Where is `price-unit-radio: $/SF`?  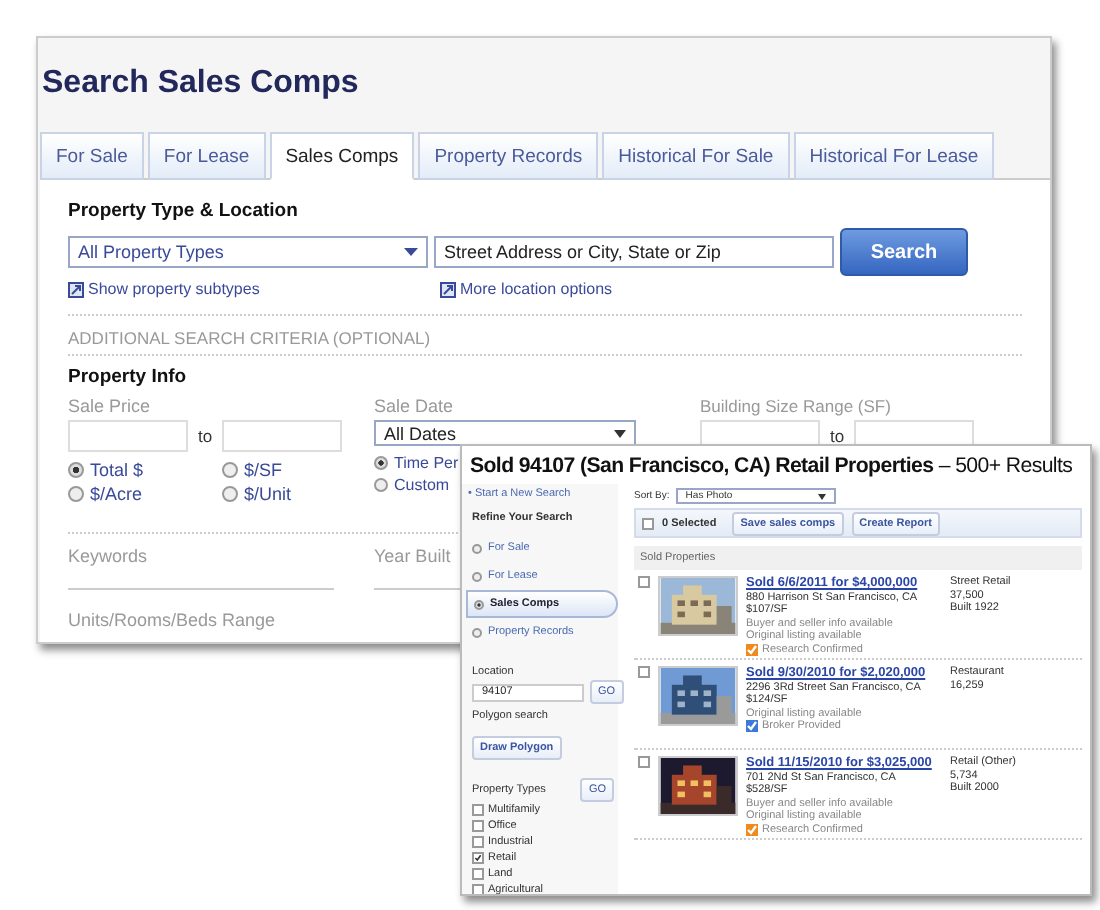 price-unit-radio: $/SF is located at coordinates (299, 470).